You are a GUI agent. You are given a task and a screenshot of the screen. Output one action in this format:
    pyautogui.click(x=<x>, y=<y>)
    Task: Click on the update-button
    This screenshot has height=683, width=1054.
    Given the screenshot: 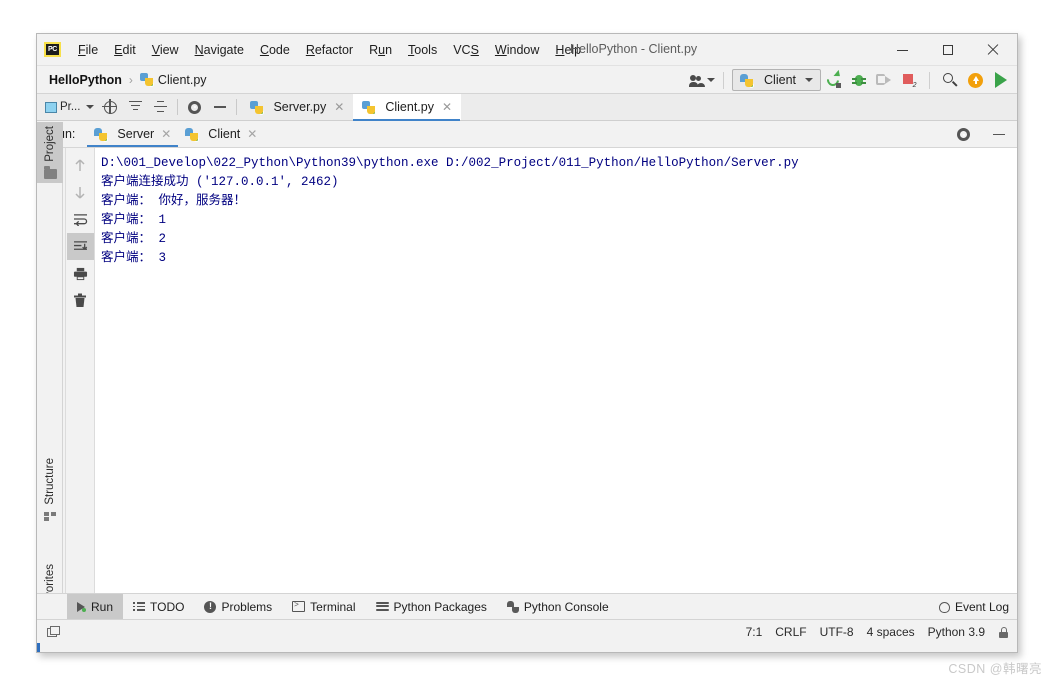 What is the action you would take?
    pyautogui.click(x=975, y=80)
    